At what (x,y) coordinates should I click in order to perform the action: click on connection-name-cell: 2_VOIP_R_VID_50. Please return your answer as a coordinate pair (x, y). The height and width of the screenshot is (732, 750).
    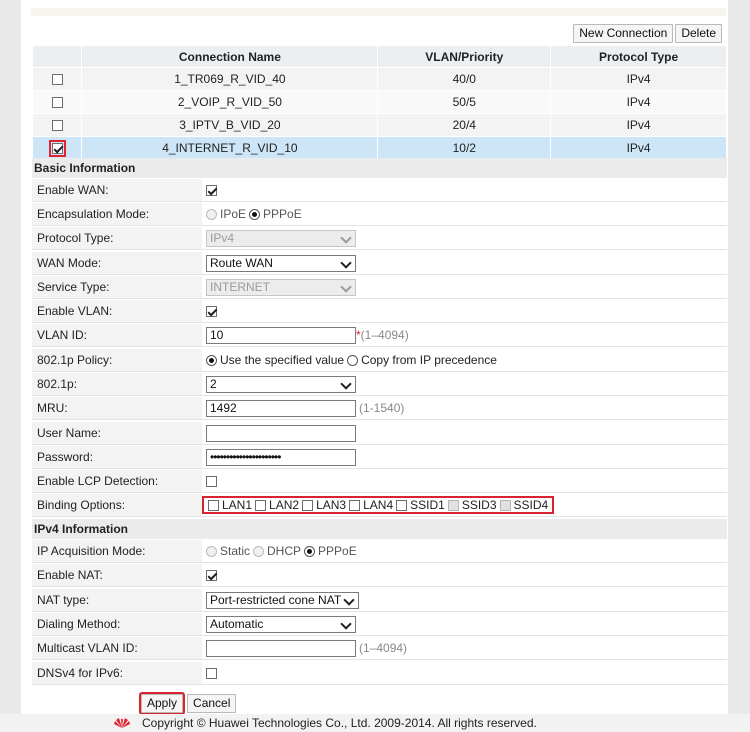
    Looking at the image, I should click on (230, 102).